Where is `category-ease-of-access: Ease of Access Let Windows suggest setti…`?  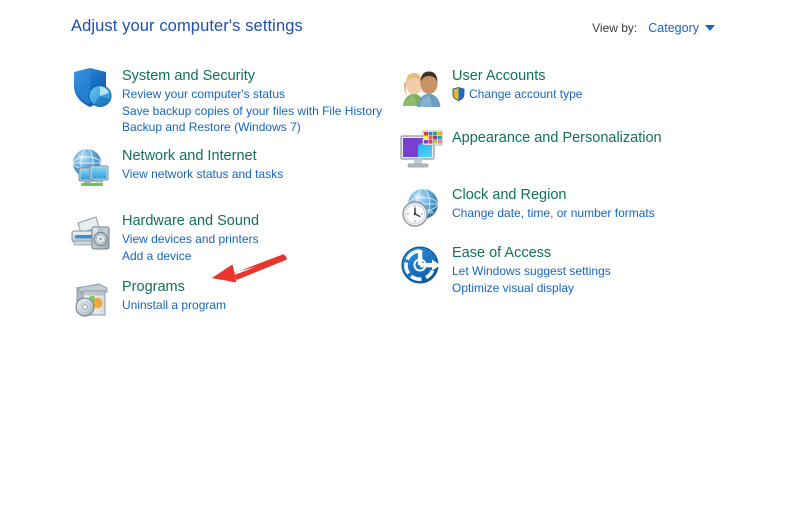
category-ease-of-access: Ease of Access Let Windows suggest setti… is located at coordinates (568, 272).